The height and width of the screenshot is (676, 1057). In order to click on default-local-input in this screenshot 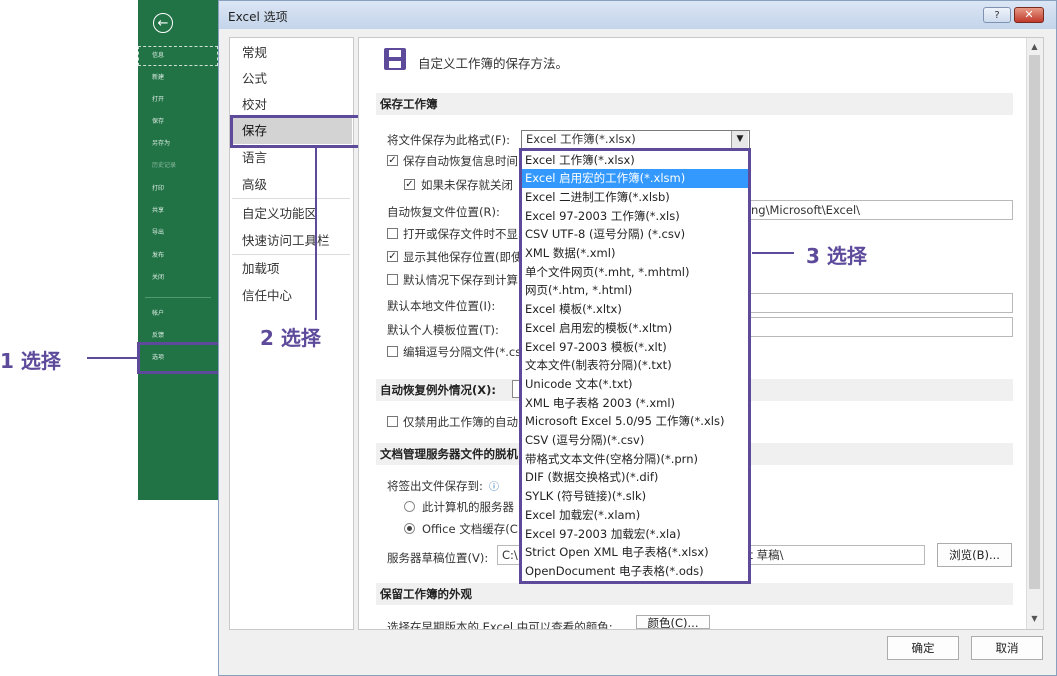, I will do `click(879, 303)`.